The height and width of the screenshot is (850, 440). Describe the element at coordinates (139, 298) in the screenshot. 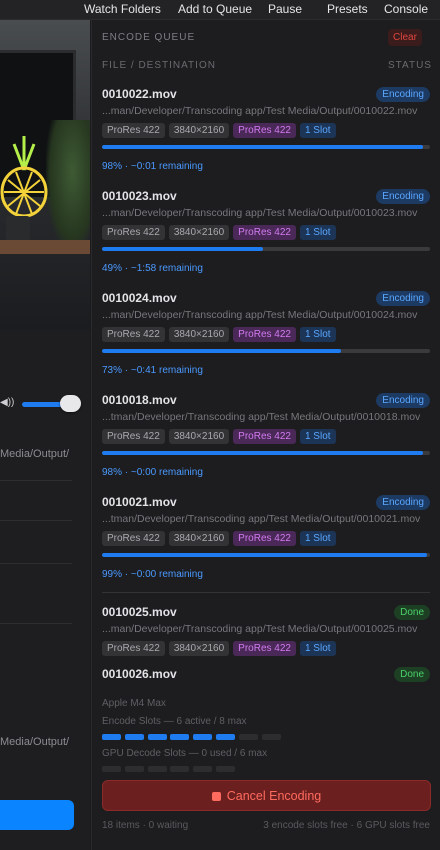

I see `job-filename: 0010024.mov` at that location.